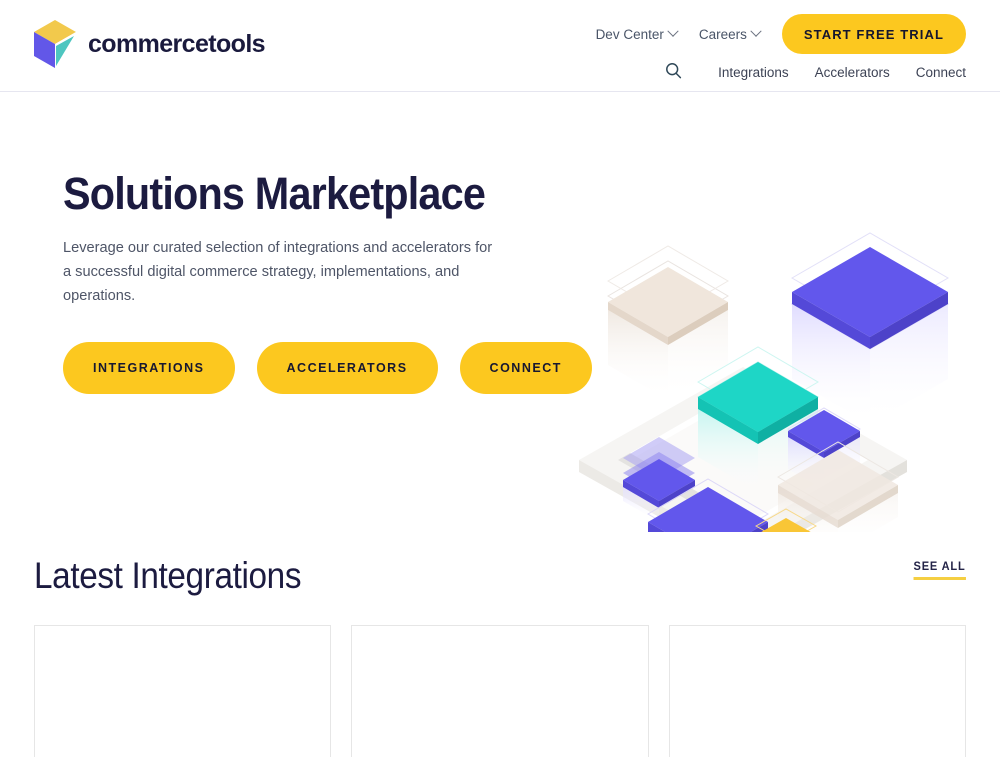  What do you see at coordinates (873, 34) in the screenshot?
I see `start-free-trial-button: START FREE TRIAL` at bounding box center [873, 34].